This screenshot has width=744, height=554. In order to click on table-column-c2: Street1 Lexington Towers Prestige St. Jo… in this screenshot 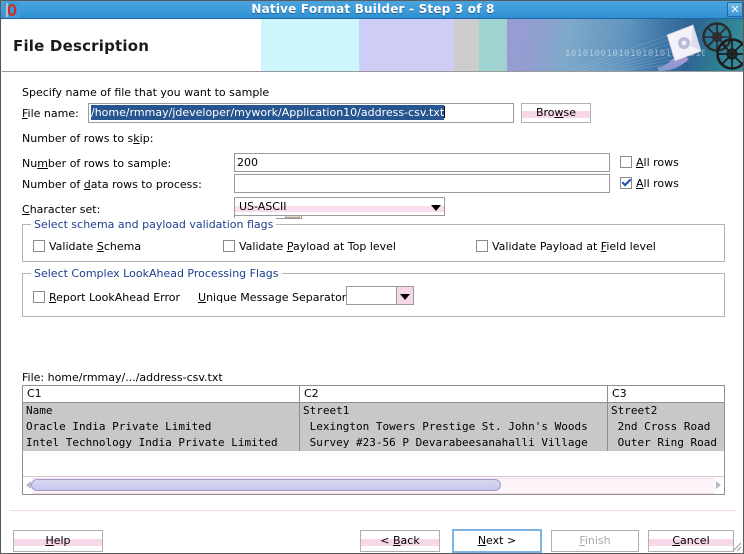, I will do `click(454, 427)`.